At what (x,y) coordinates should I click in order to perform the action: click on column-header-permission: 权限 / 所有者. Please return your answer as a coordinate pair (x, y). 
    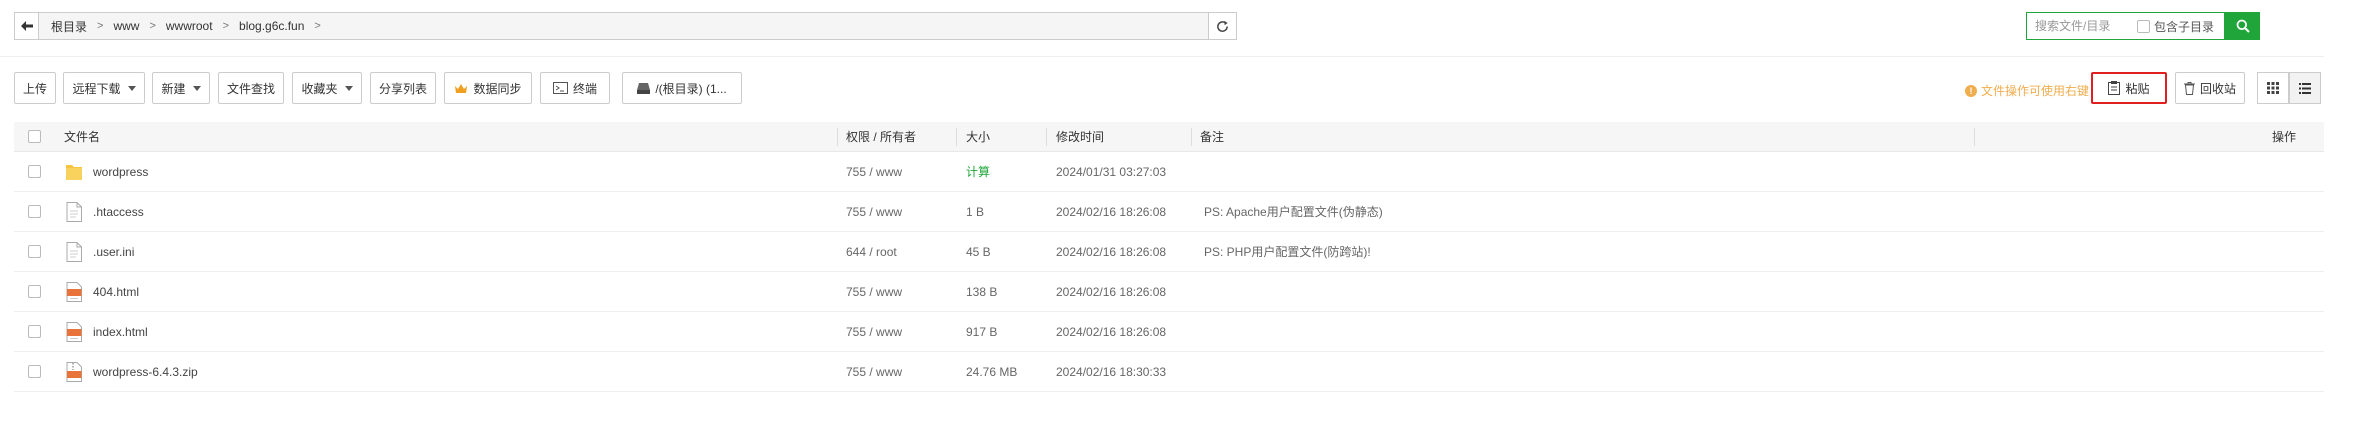
    Looking at the image, I should click on (881, 137).